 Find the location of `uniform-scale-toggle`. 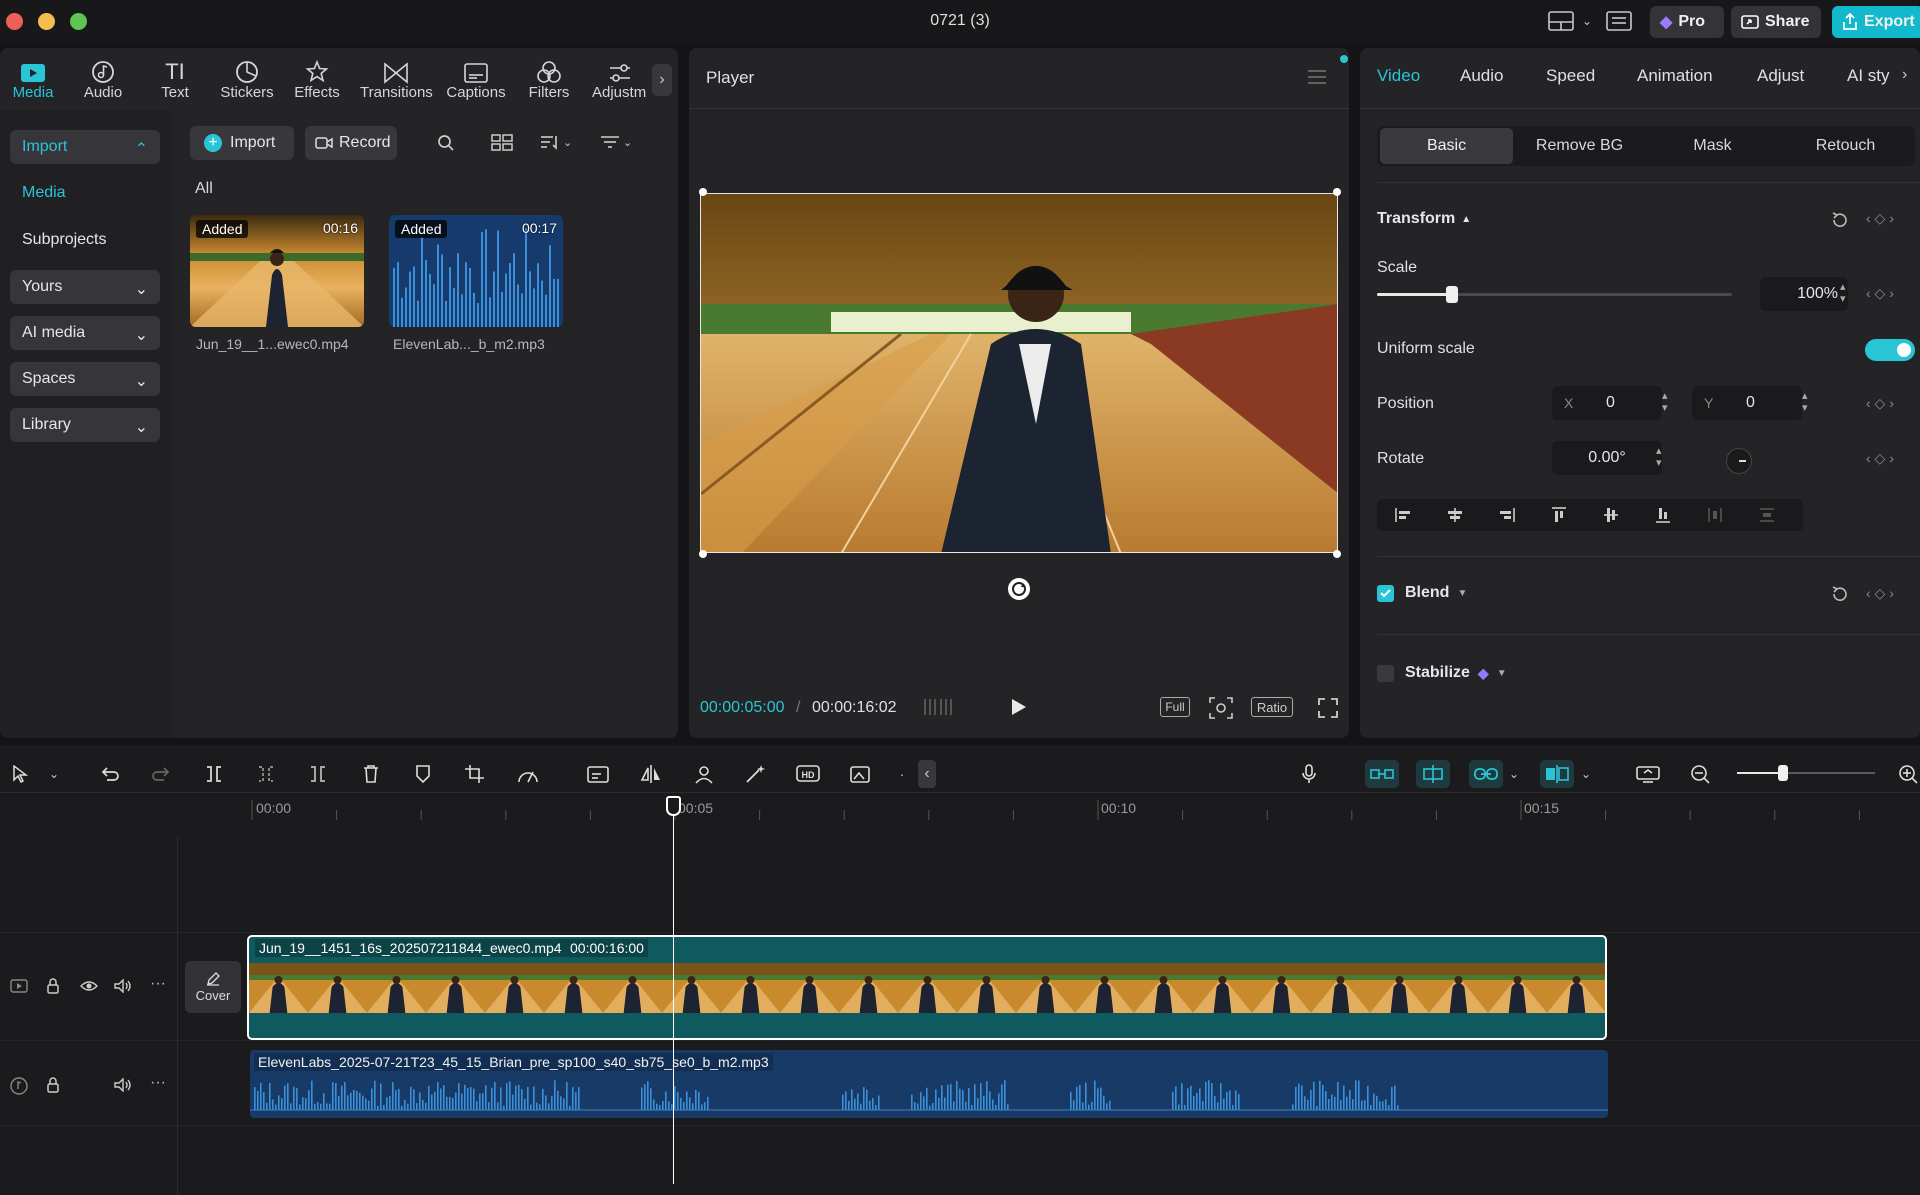

uniform-scale-toggle is located at coordinates (1890, 350).